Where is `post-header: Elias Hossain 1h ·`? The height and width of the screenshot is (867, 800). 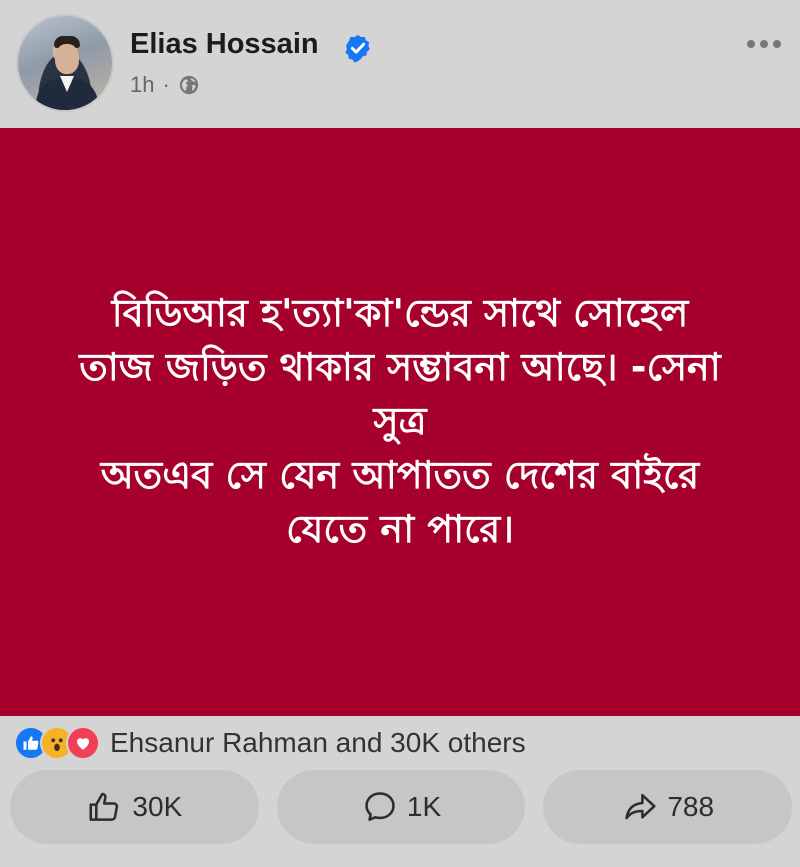
post-header: Elias Hossain 1h · is located at coordinates (400, 64).